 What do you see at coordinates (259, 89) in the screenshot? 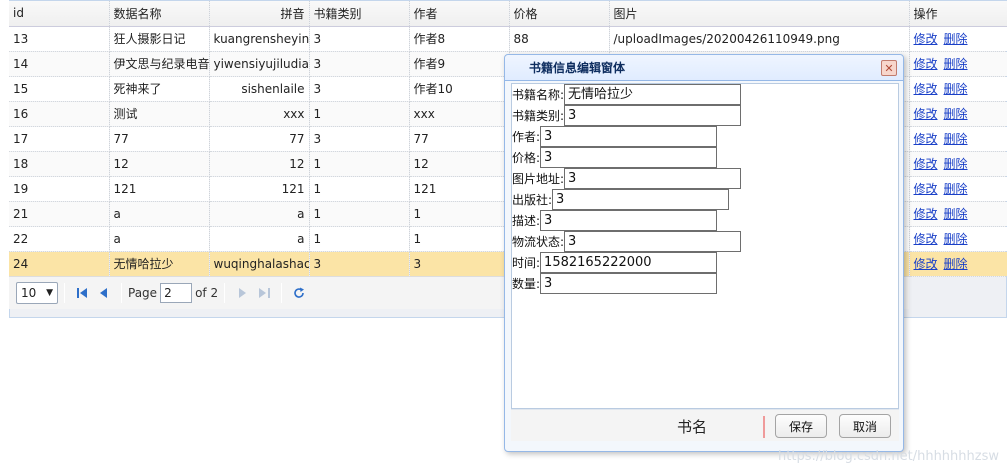
I see `cell-pinyin: sishenlaile` at bounding box center [259, 89].